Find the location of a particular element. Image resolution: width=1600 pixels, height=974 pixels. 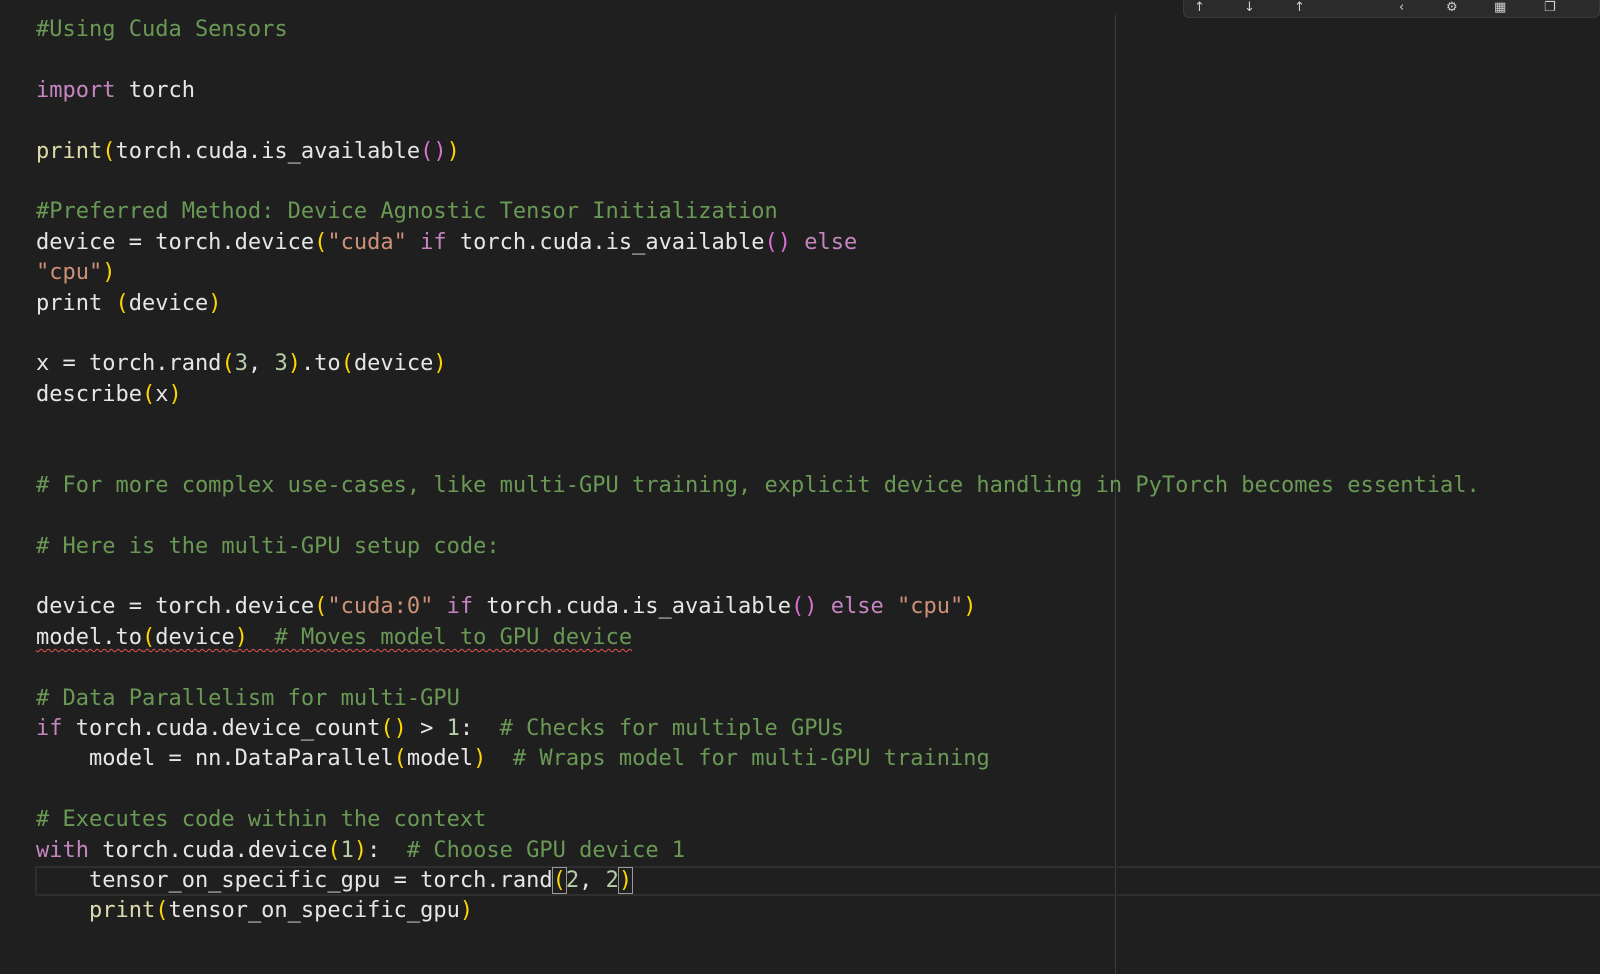

step-into-icon: ↓ is located at coordinates (1249, 8).